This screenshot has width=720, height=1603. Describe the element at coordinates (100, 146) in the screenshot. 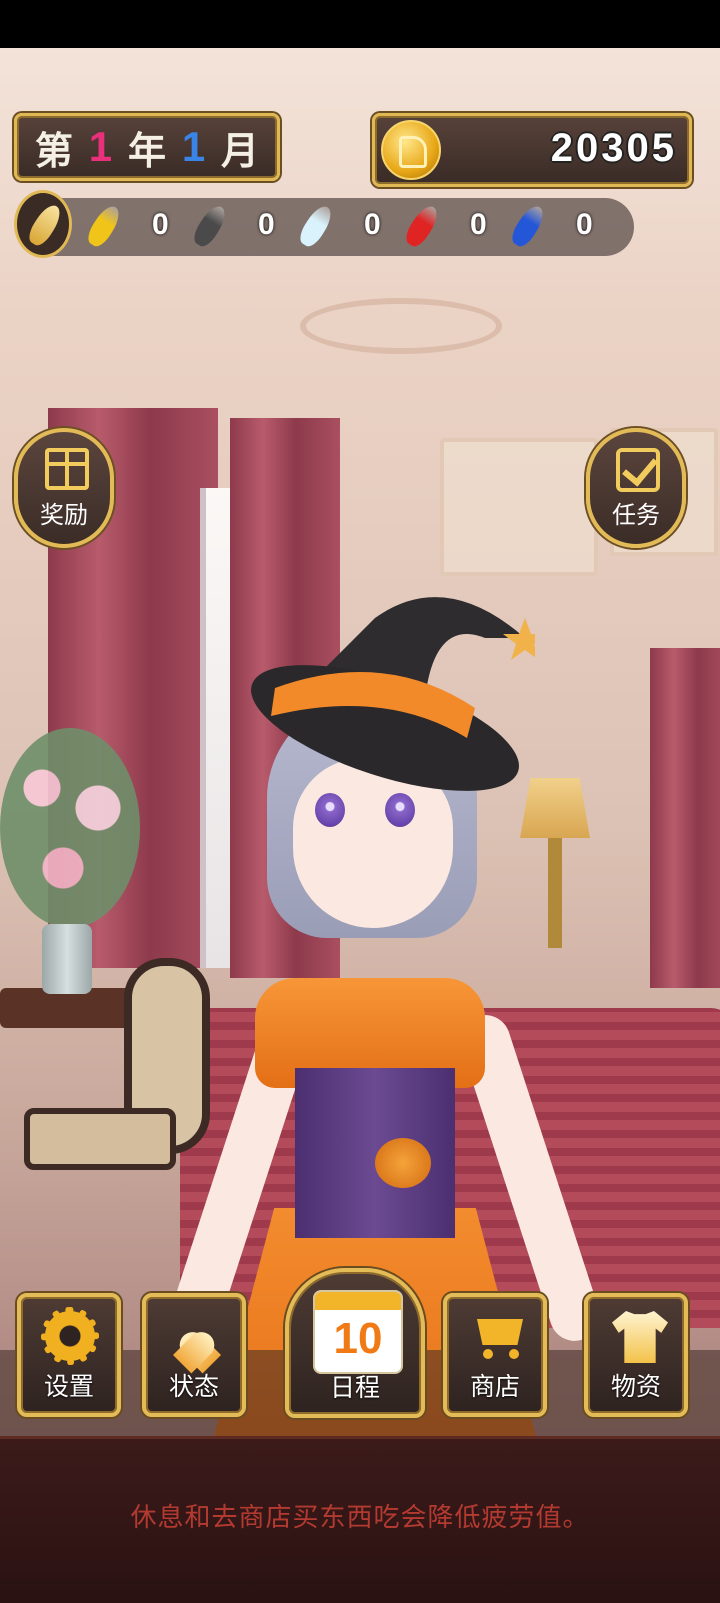

I see `year-number: 1` at that location.